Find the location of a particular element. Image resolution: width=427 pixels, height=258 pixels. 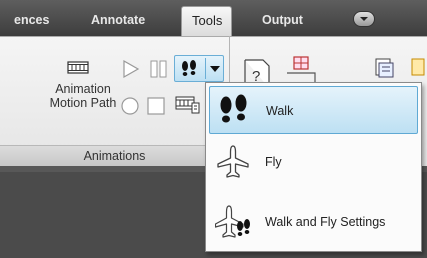

animation-settings-button is located at coordinates (187, 105).